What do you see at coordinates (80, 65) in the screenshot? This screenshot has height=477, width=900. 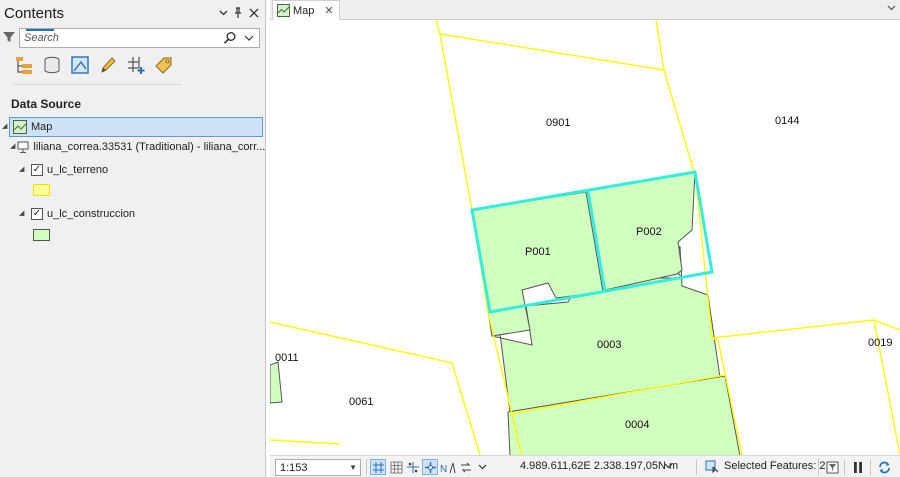 I see `list-by-selection-icon` at bounding box center [80, 65].